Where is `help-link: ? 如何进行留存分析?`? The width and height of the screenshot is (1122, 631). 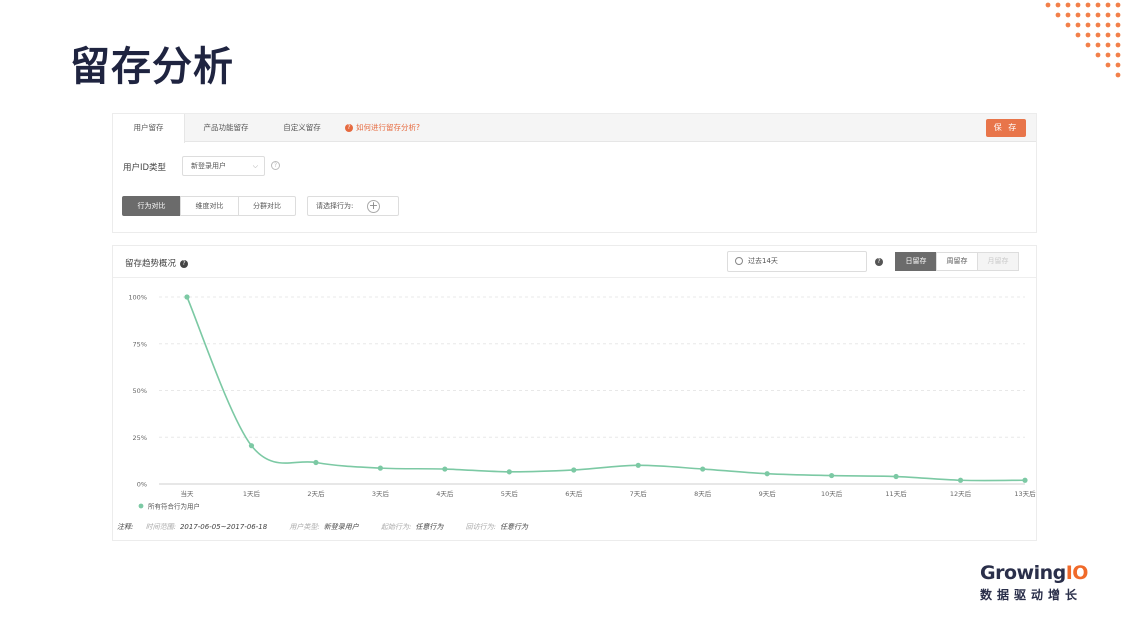
help-link: ? 如何进行留存分析? is located at coordinates (382, 128).